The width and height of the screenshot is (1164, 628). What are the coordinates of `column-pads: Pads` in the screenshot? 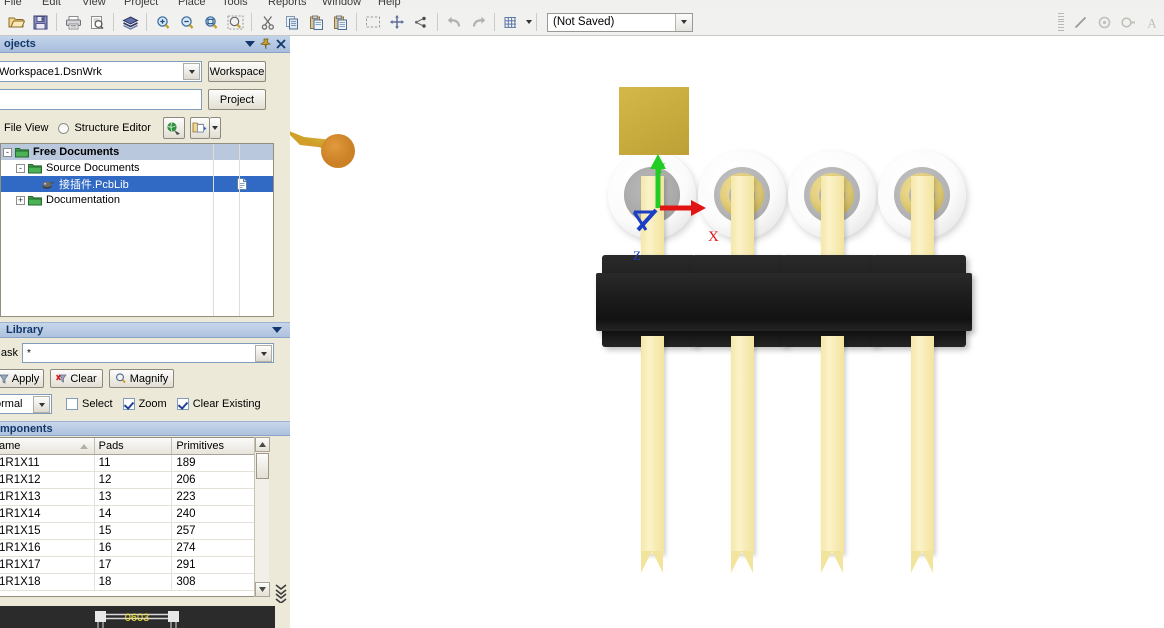 It's located at (134, 446).